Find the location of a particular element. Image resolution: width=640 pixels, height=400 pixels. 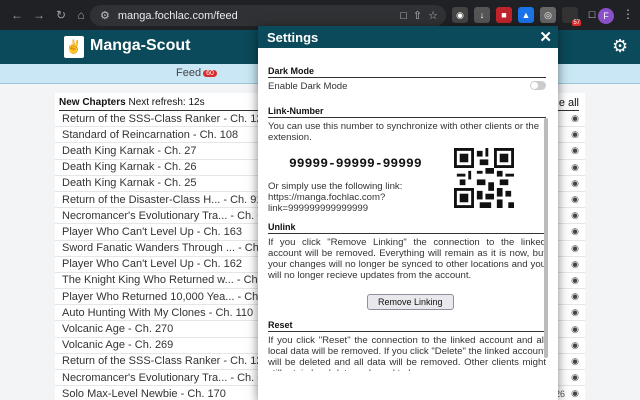

dark-mode-heading: Dark Mode is located at coordinates (407, 72).